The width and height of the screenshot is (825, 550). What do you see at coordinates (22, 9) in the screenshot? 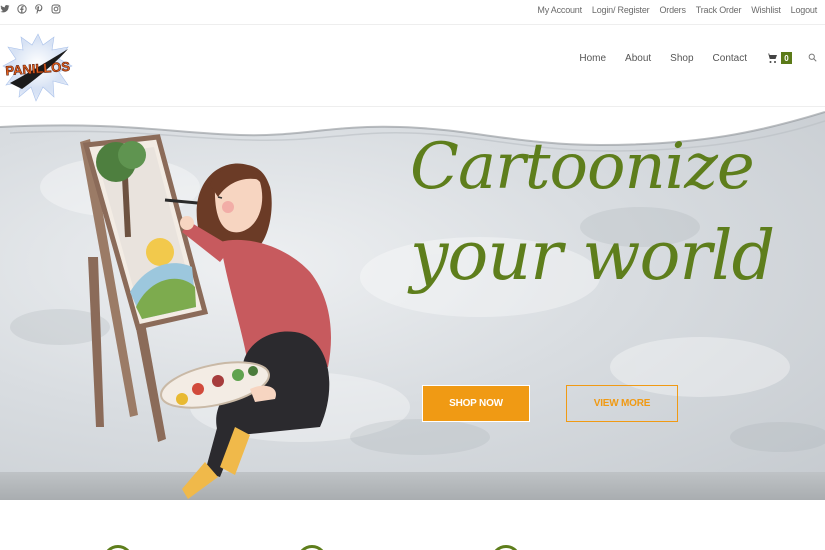
I see `facebook-icon` at bounding box center [22, 9].